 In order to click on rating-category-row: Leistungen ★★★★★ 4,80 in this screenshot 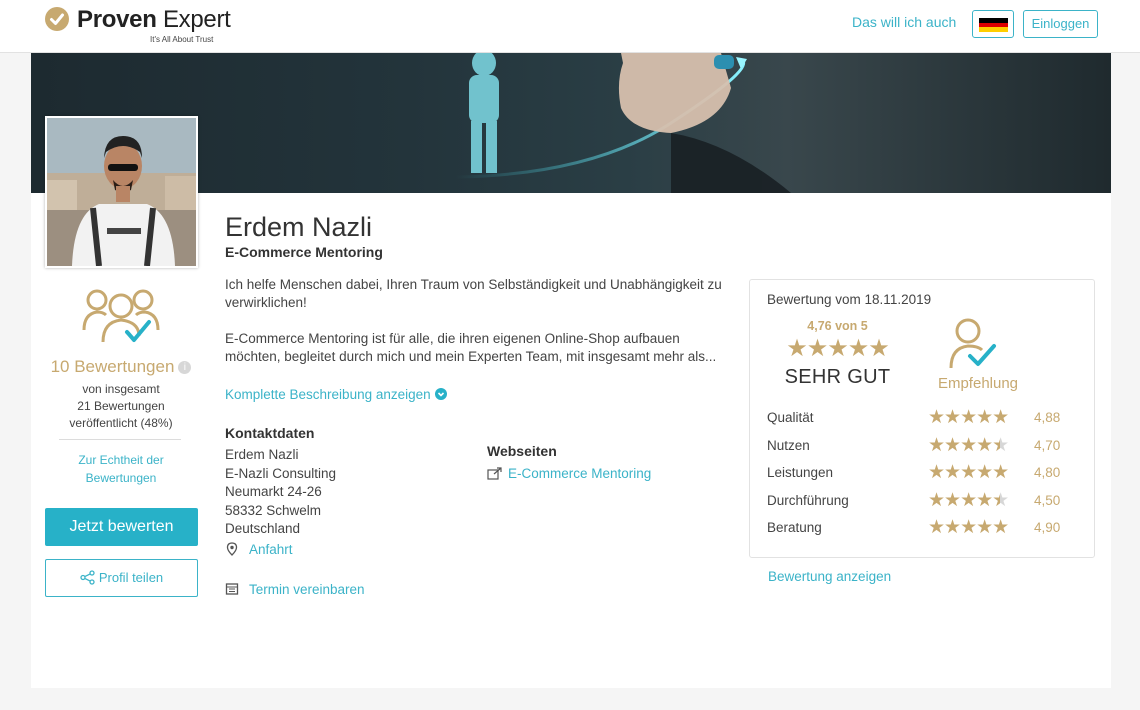, I will do `click(927, 473)`.